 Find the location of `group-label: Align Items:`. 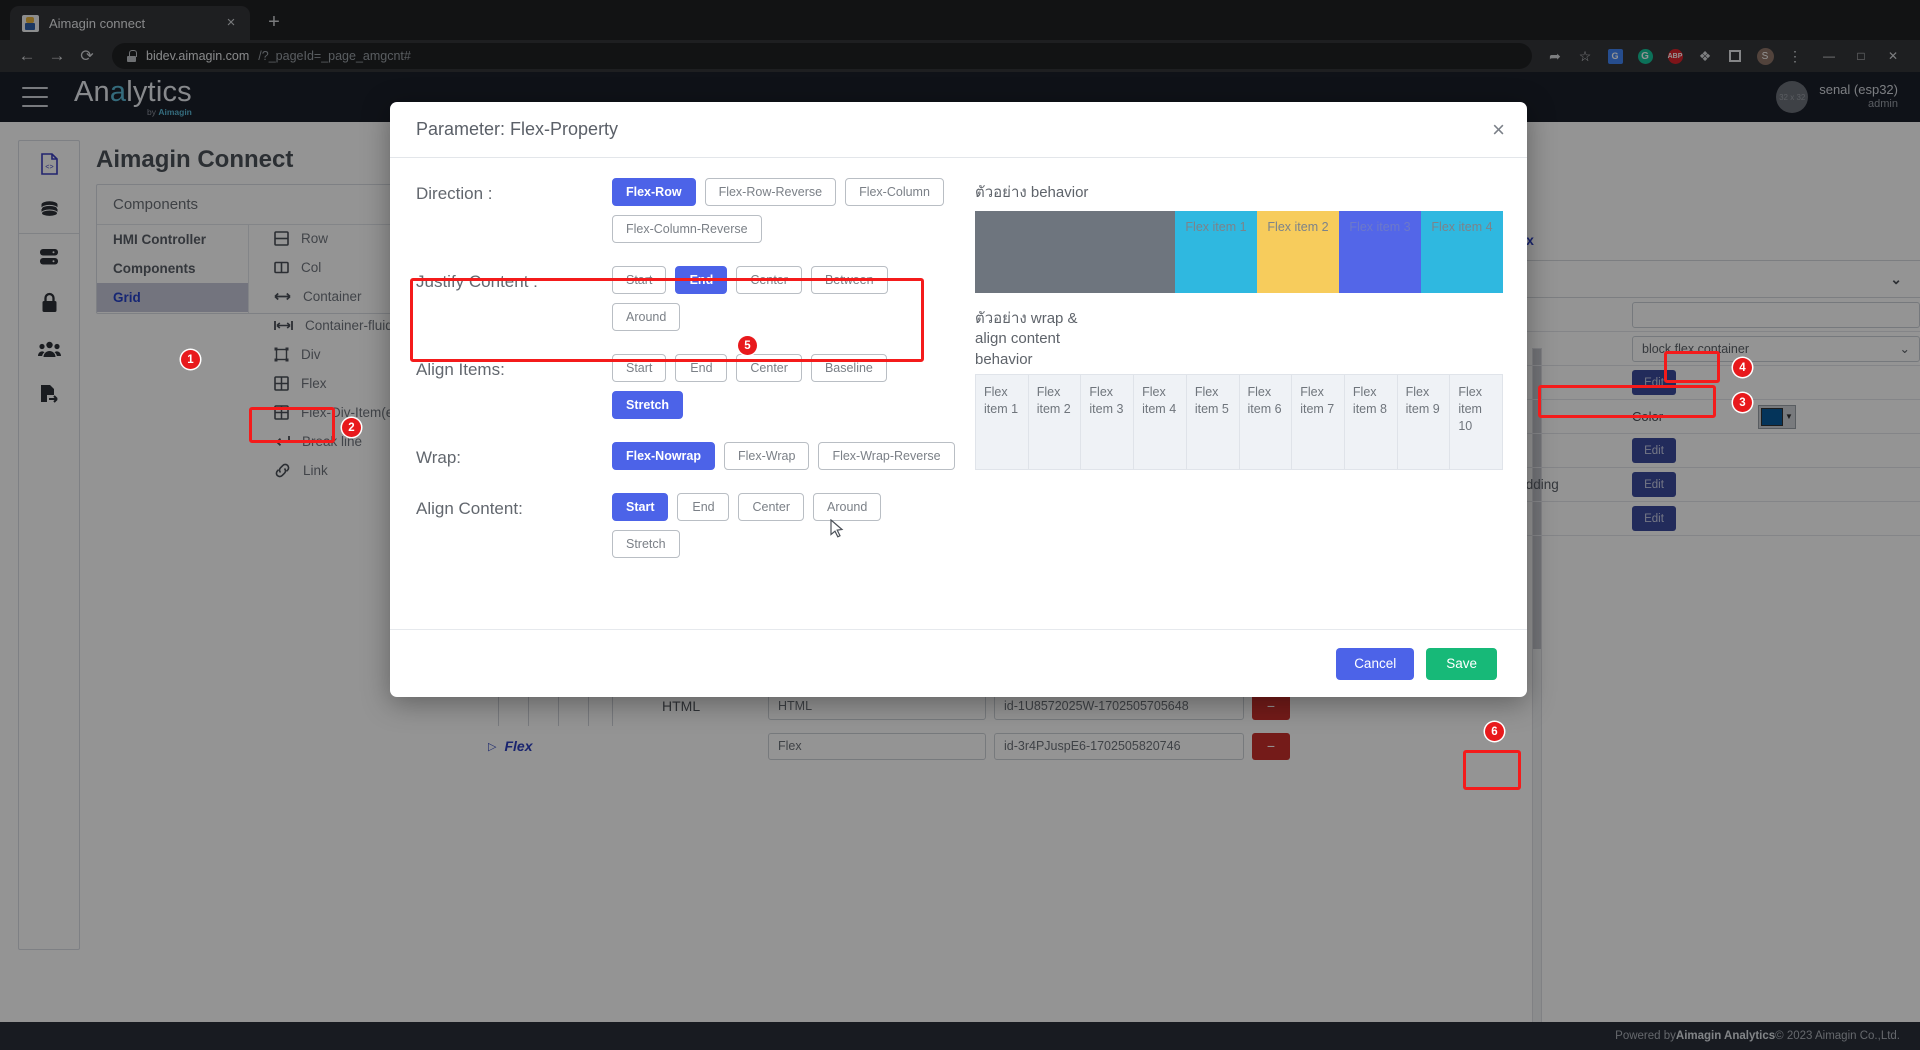

group-label: Align Items: is located at coordinates (460, 369).